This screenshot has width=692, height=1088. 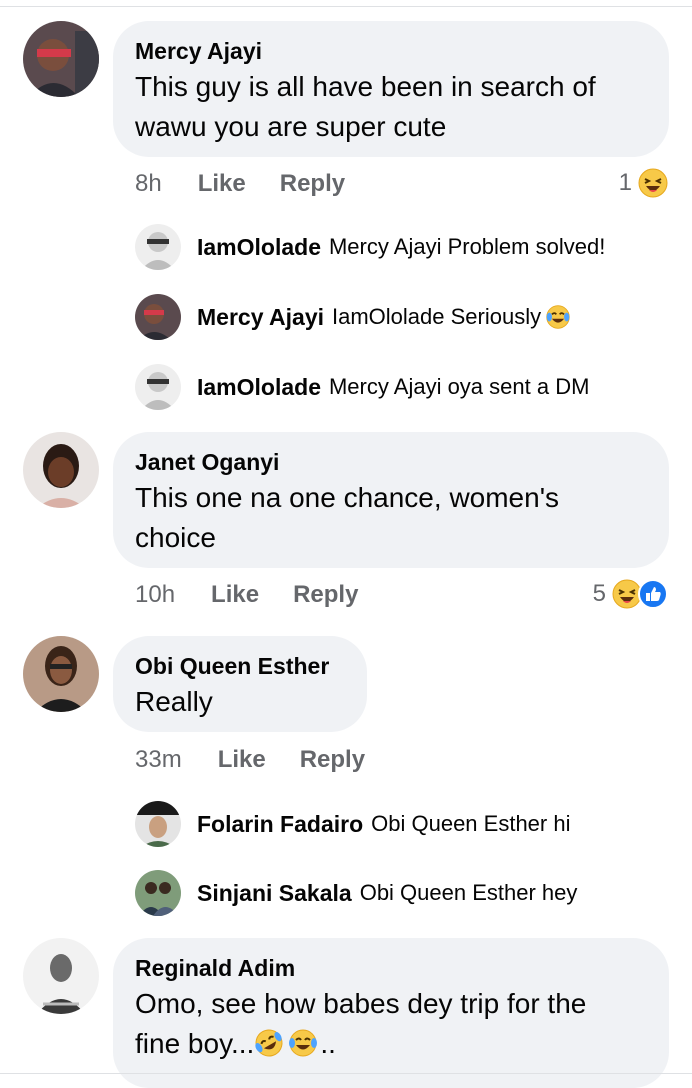 What do you see at coordinates (361, 1003) in the screenshot?
I see `comment-text-line: Omo, see how babes dey trip for the` at bounding box center [361, 1003].